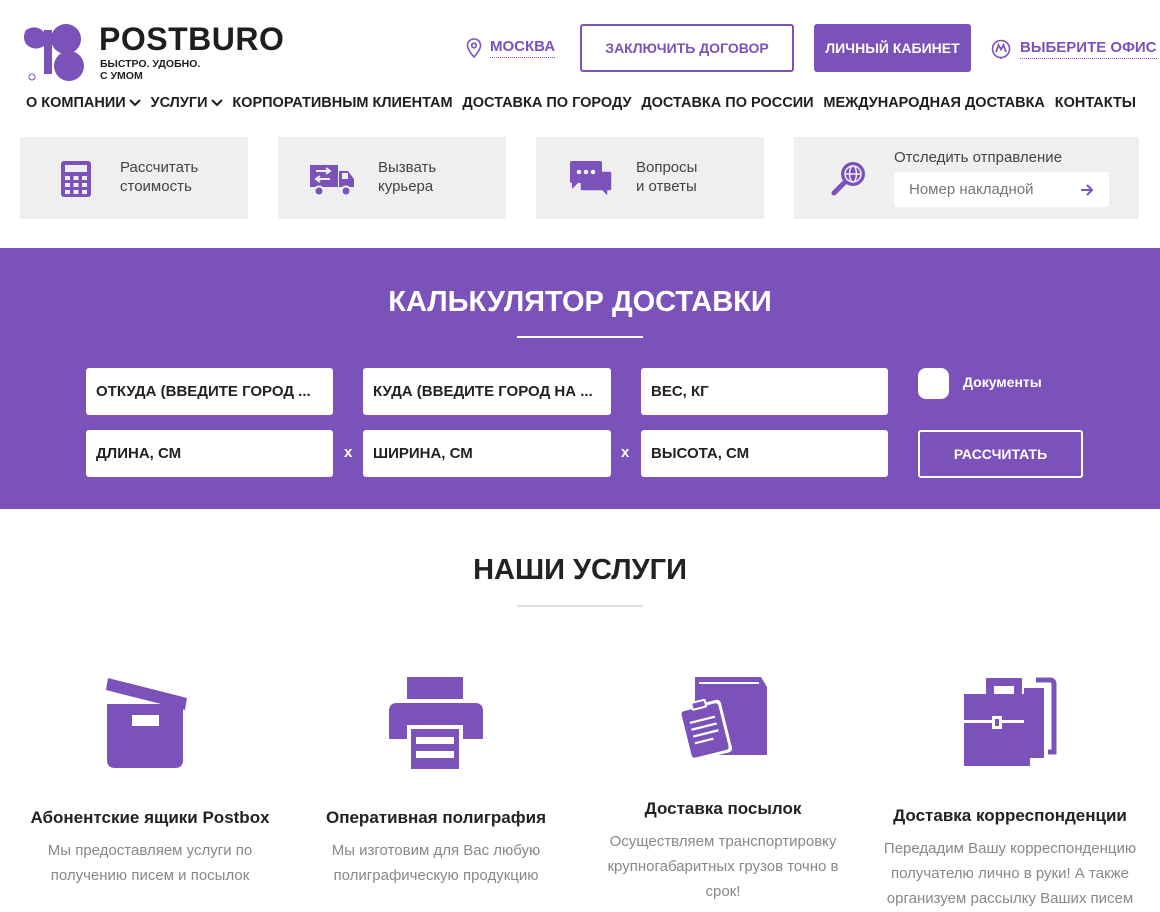 The image size is (1160, 912). I want to click on arrow-right-icon, so click(1087, 189).